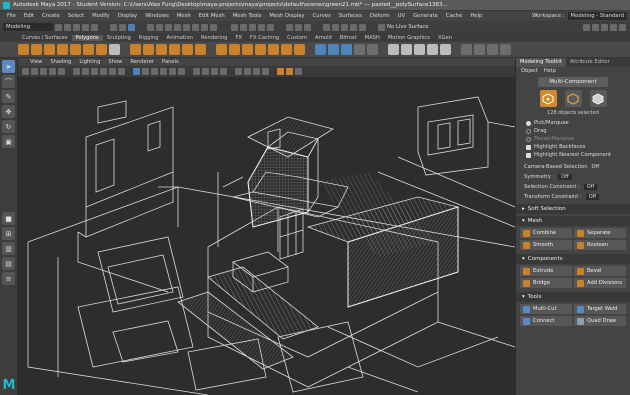 Image resolution: width=630 pixels, height=395 pixels. What do you see at coordinates (299, 49) in the screenshot?
I see `insert-edge-loop-icon` at bounding box center [299, 49].